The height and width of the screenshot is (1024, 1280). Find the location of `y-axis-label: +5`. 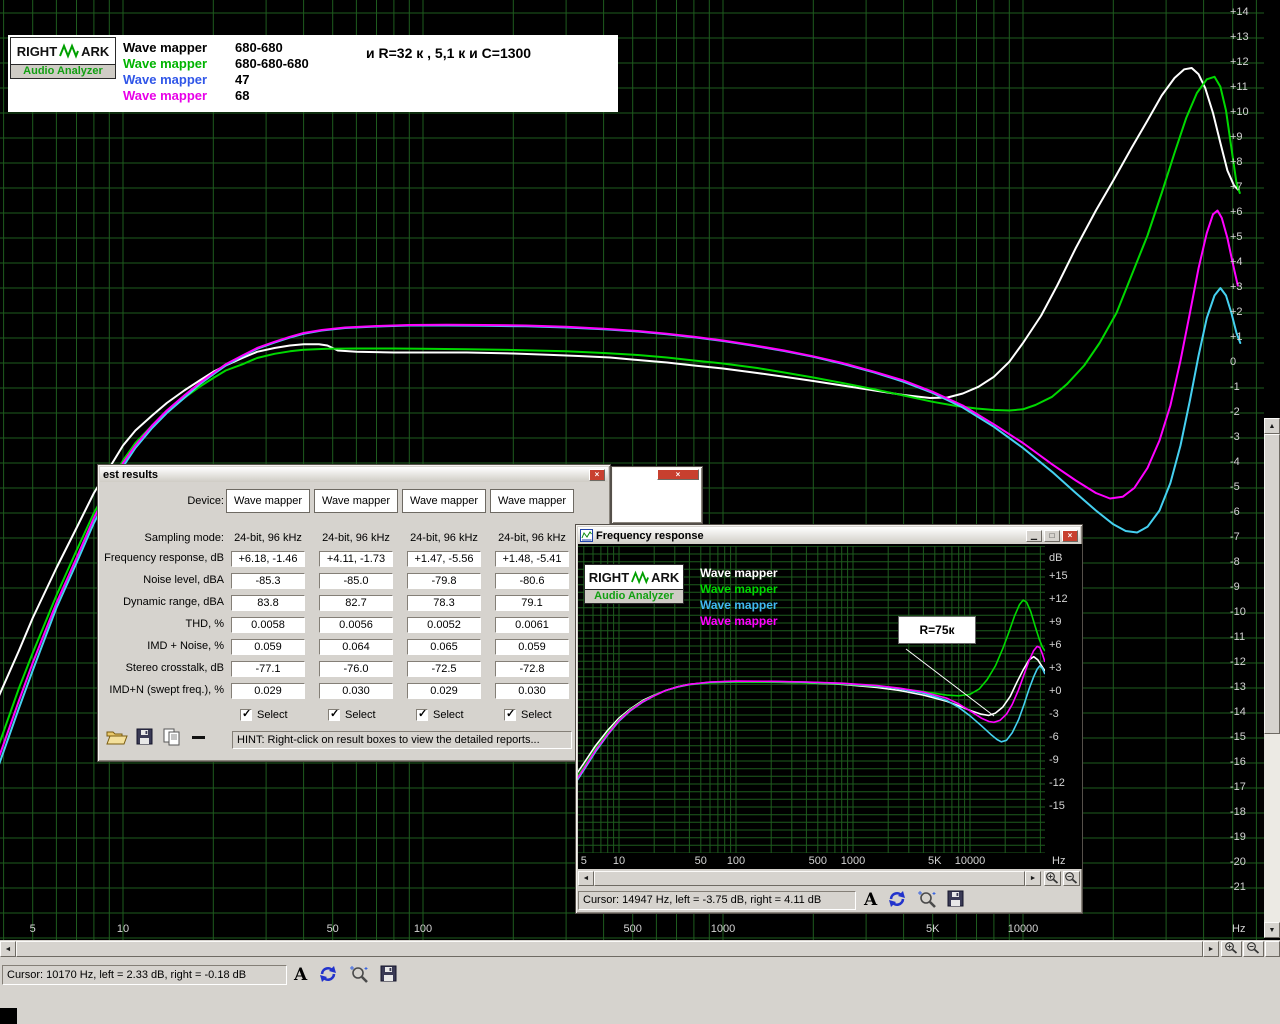

y-axis-label: +5 is located at coordinates (1236, 237).